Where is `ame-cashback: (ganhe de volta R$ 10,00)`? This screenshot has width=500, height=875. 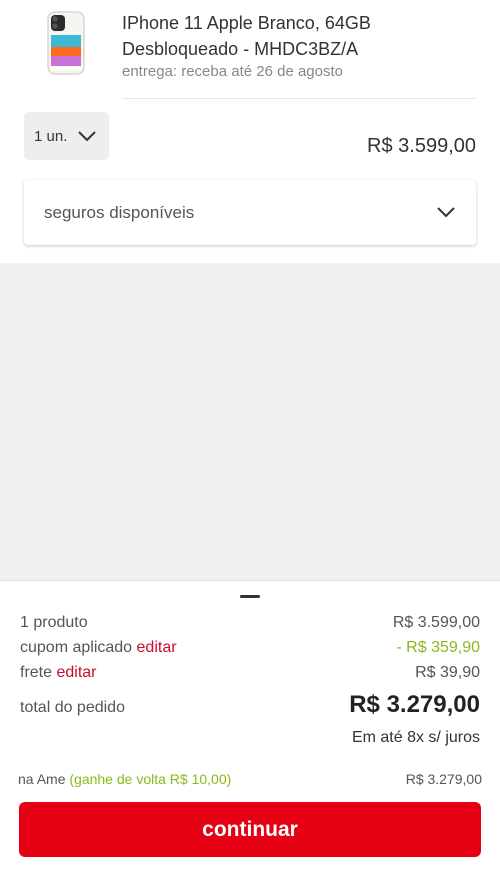
ame-cashback: (ganhe de volta R$ 10,00) is located at coordinates (150, 779).